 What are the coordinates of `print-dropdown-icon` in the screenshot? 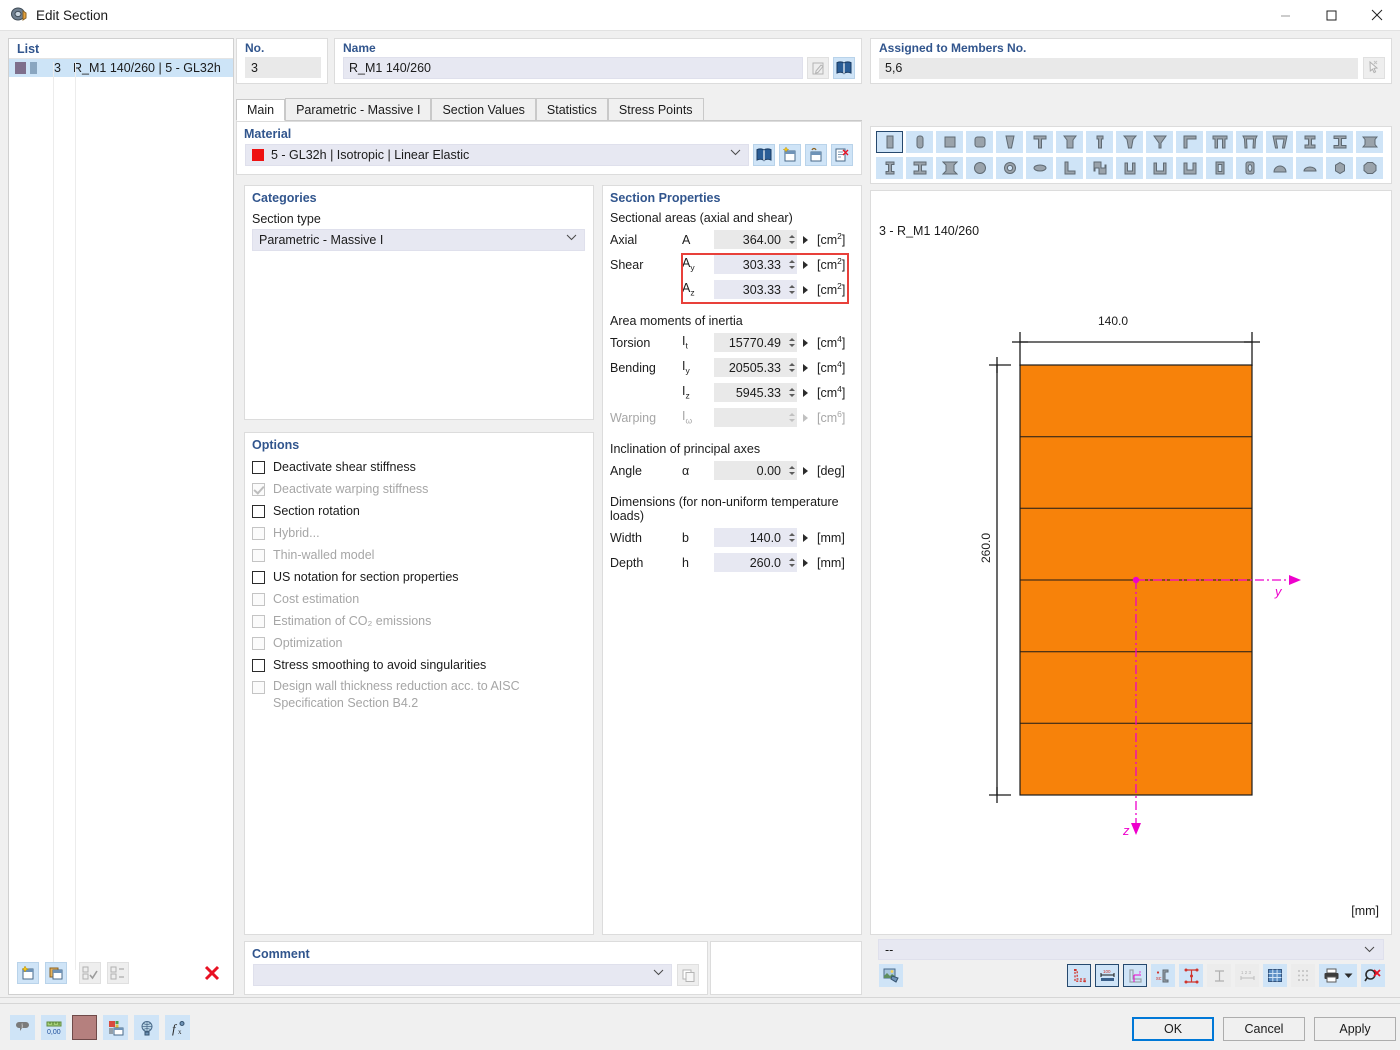 It's located at (1348, 975).